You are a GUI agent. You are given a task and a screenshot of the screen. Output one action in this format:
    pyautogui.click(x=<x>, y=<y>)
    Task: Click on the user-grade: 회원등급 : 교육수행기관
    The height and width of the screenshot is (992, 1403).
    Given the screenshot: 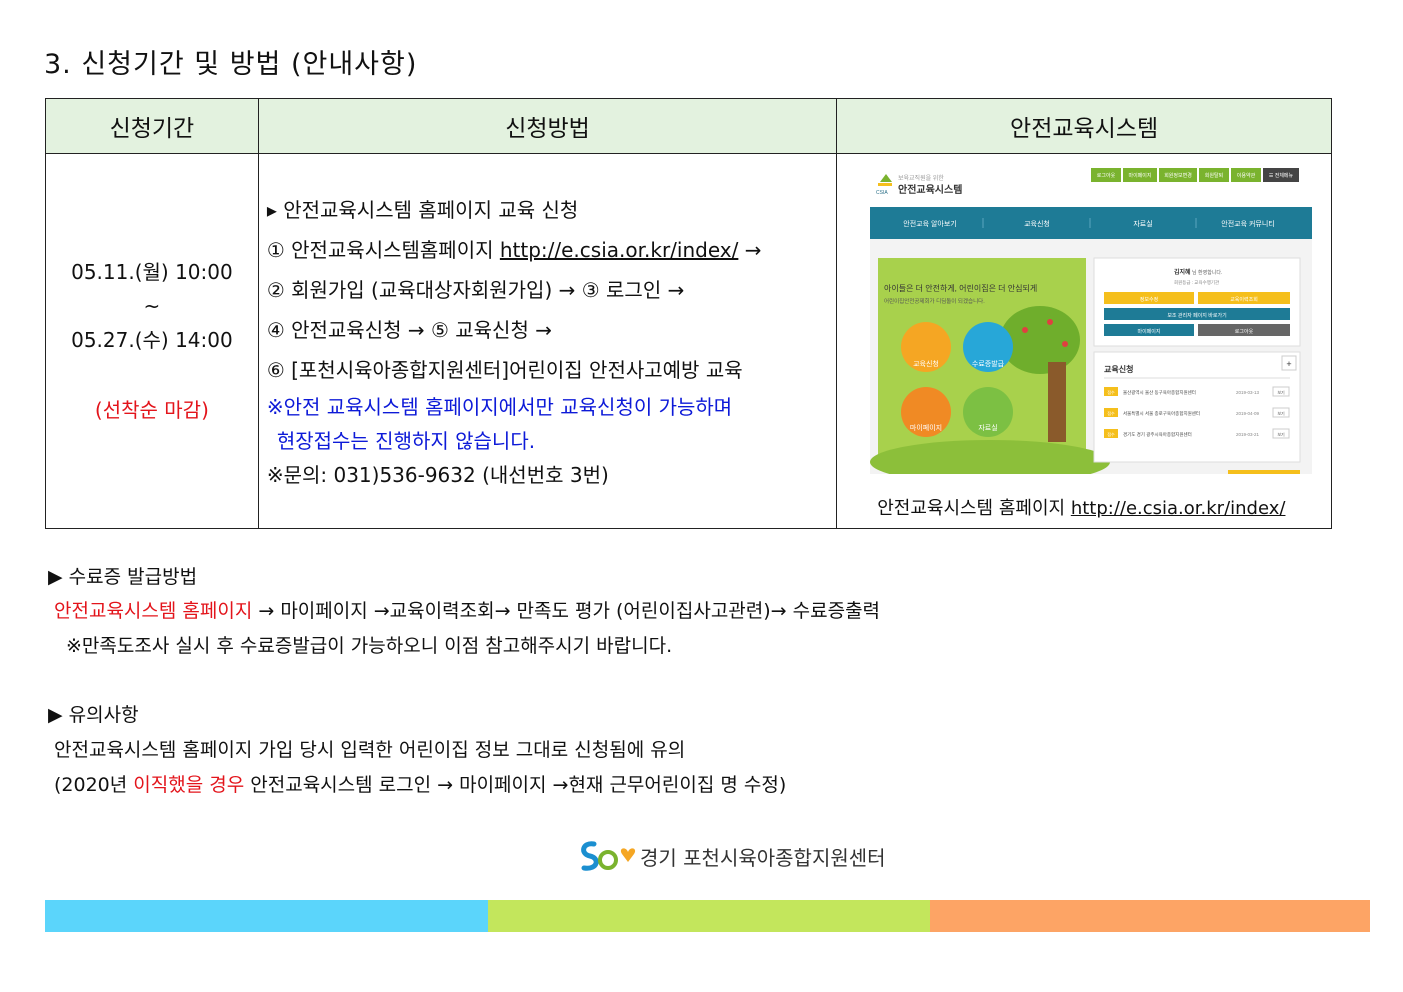 What is the action you would take?
    pyautogui.click(x=1196, y=282)
    